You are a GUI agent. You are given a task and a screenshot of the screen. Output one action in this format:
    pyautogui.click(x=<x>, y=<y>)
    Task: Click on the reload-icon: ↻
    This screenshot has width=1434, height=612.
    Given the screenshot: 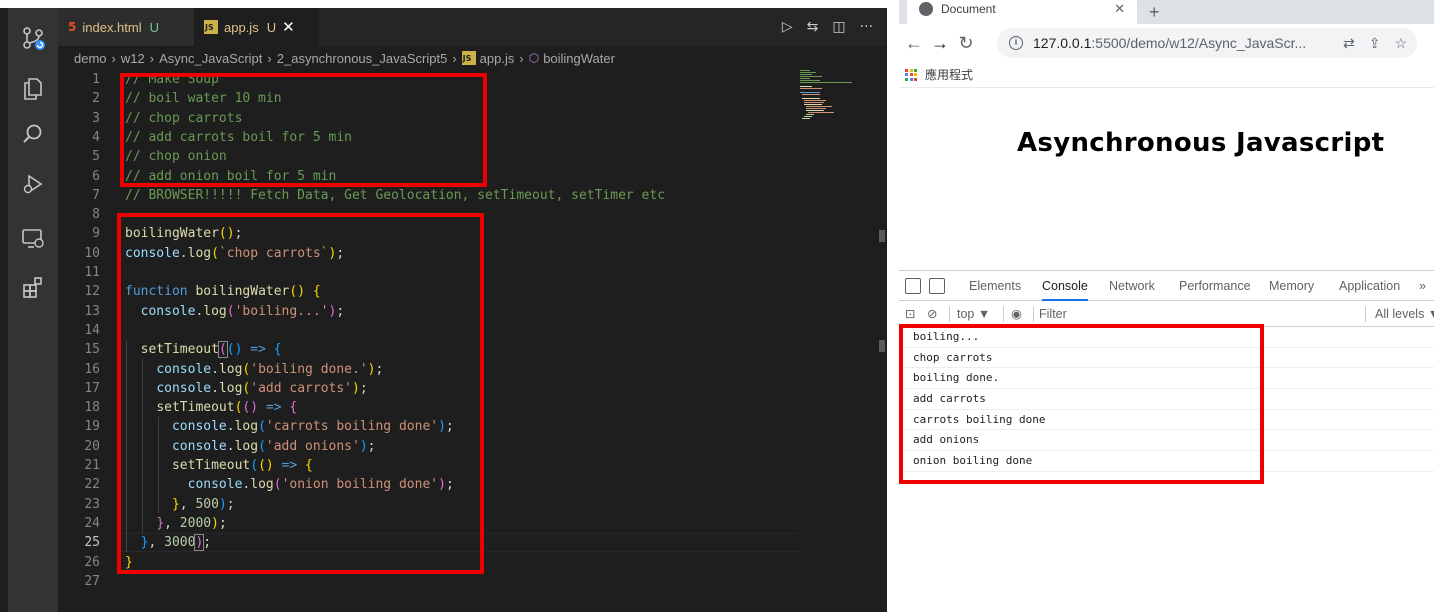 What is the action you would take?
    pyautogui.click(x=966, y=43)
    